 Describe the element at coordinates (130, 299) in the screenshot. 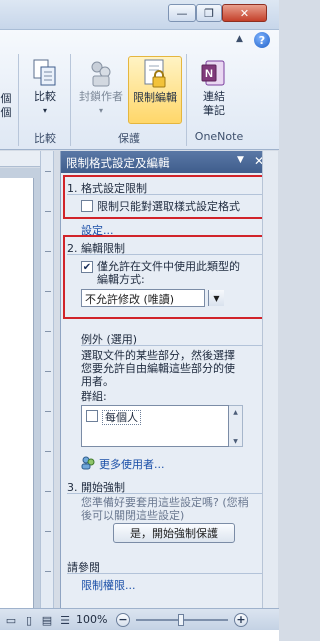

I see `editing-type-value: 不允許修改 (唯讀)` at that location.